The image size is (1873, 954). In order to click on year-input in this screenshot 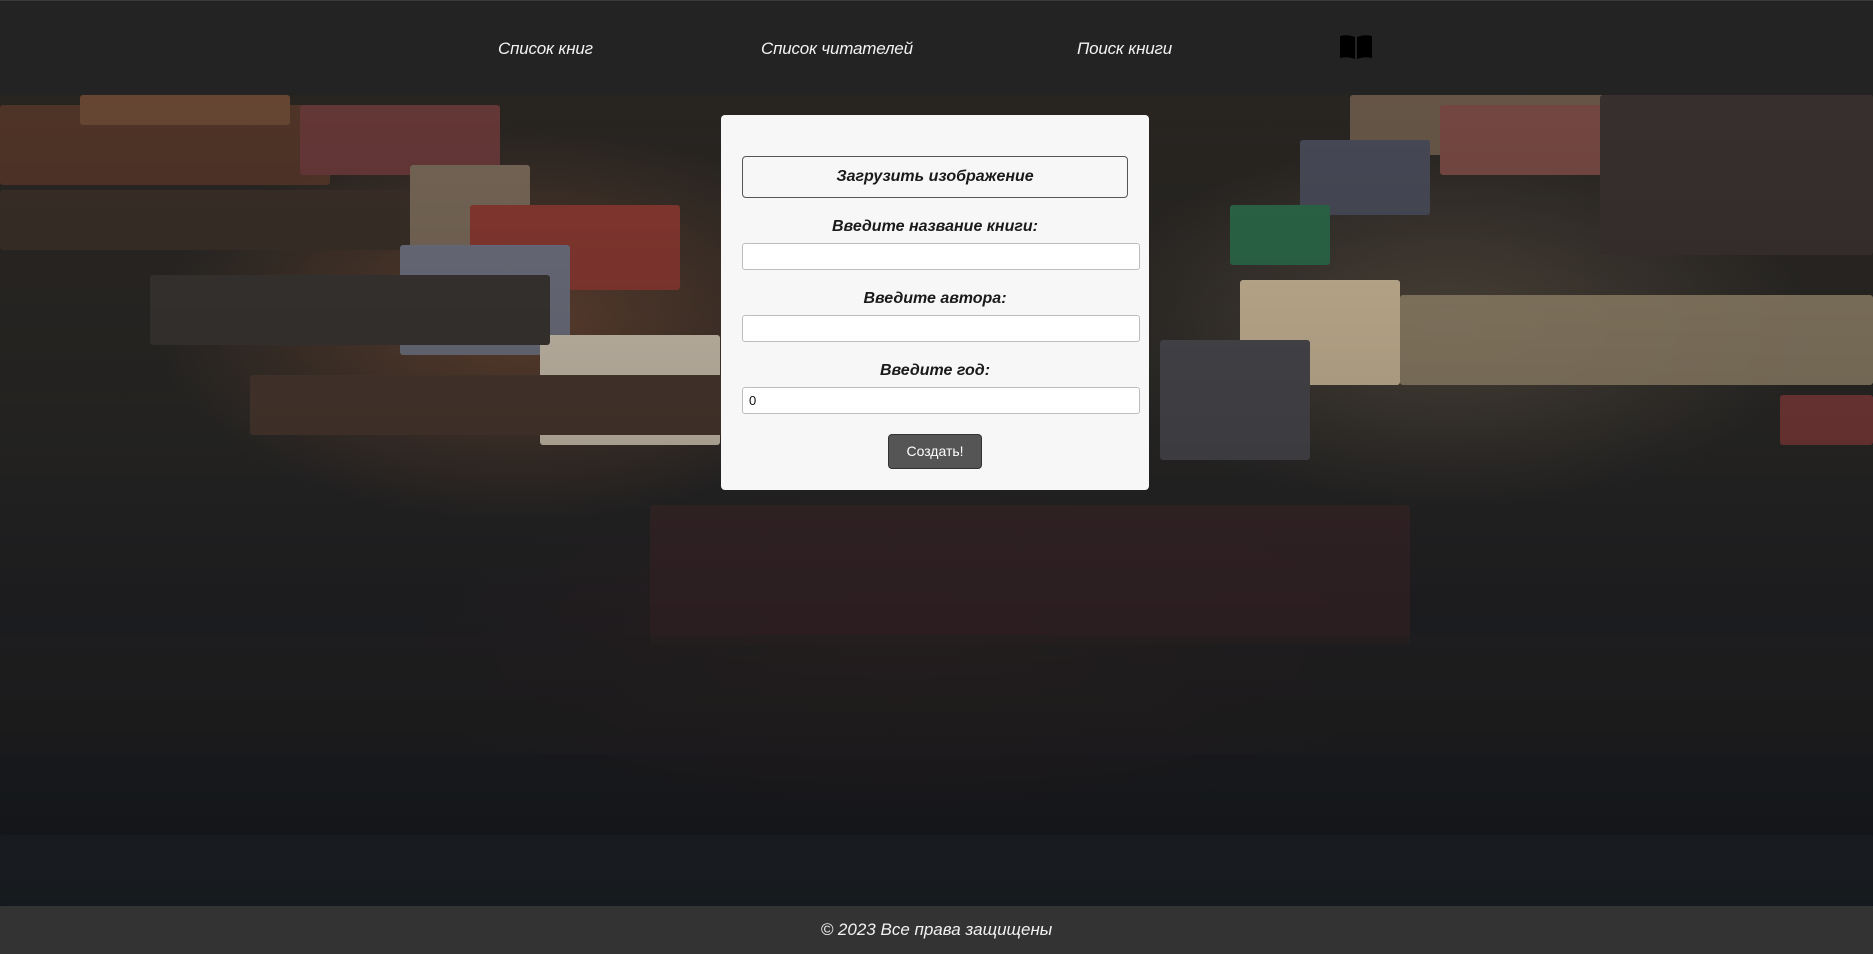, I will do `click(941, 400)`.